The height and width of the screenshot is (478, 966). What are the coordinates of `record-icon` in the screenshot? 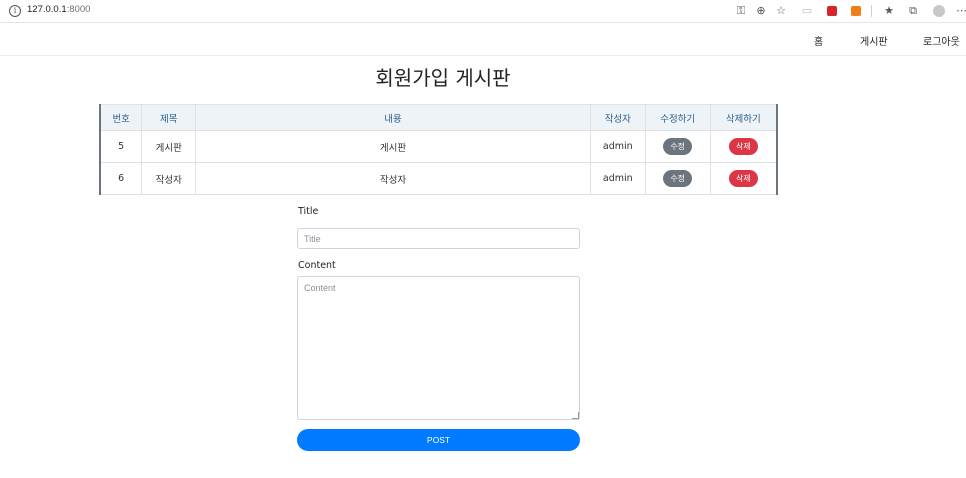 It's located at (832, 11).